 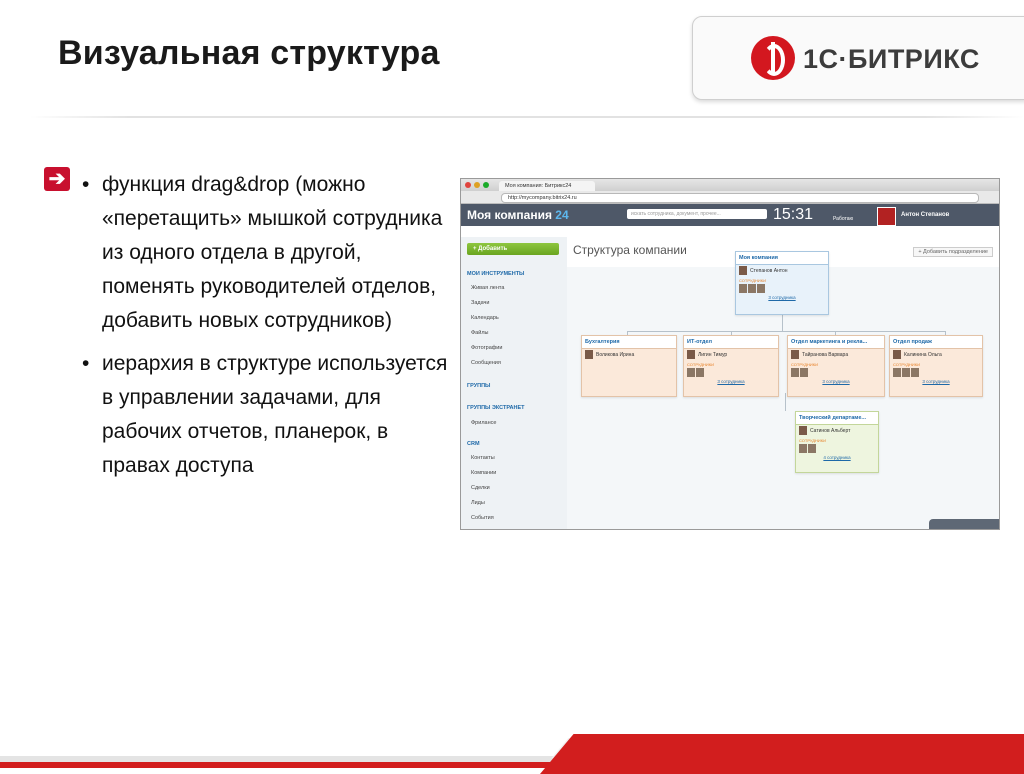 What do you see at coordinates (925, 215) in the screenshot?
I see `user-name: Антон Степанов` at bounding box center [925, 215].